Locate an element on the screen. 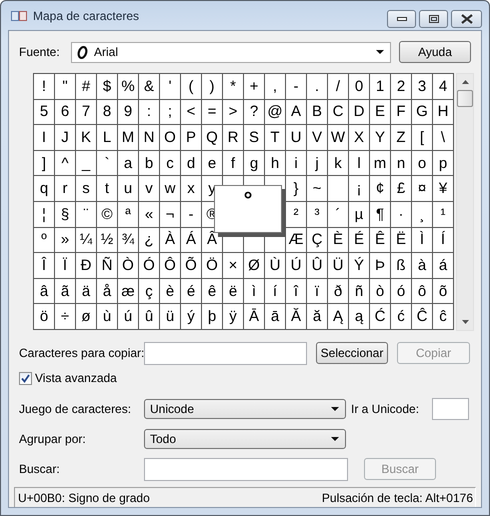  character-cell: ñ is located at coordinates (359, 291).